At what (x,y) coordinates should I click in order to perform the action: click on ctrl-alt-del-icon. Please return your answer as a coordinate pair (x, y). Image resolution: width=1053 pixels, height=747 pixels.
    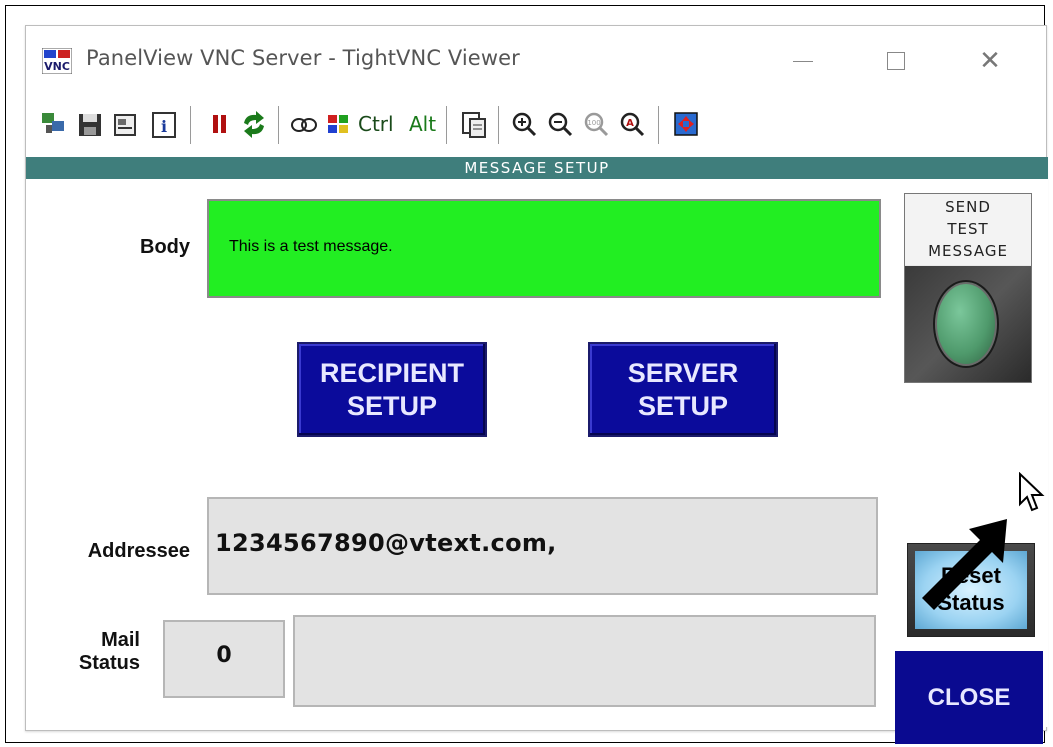
    Looking at the image, I should click on (304, 124).